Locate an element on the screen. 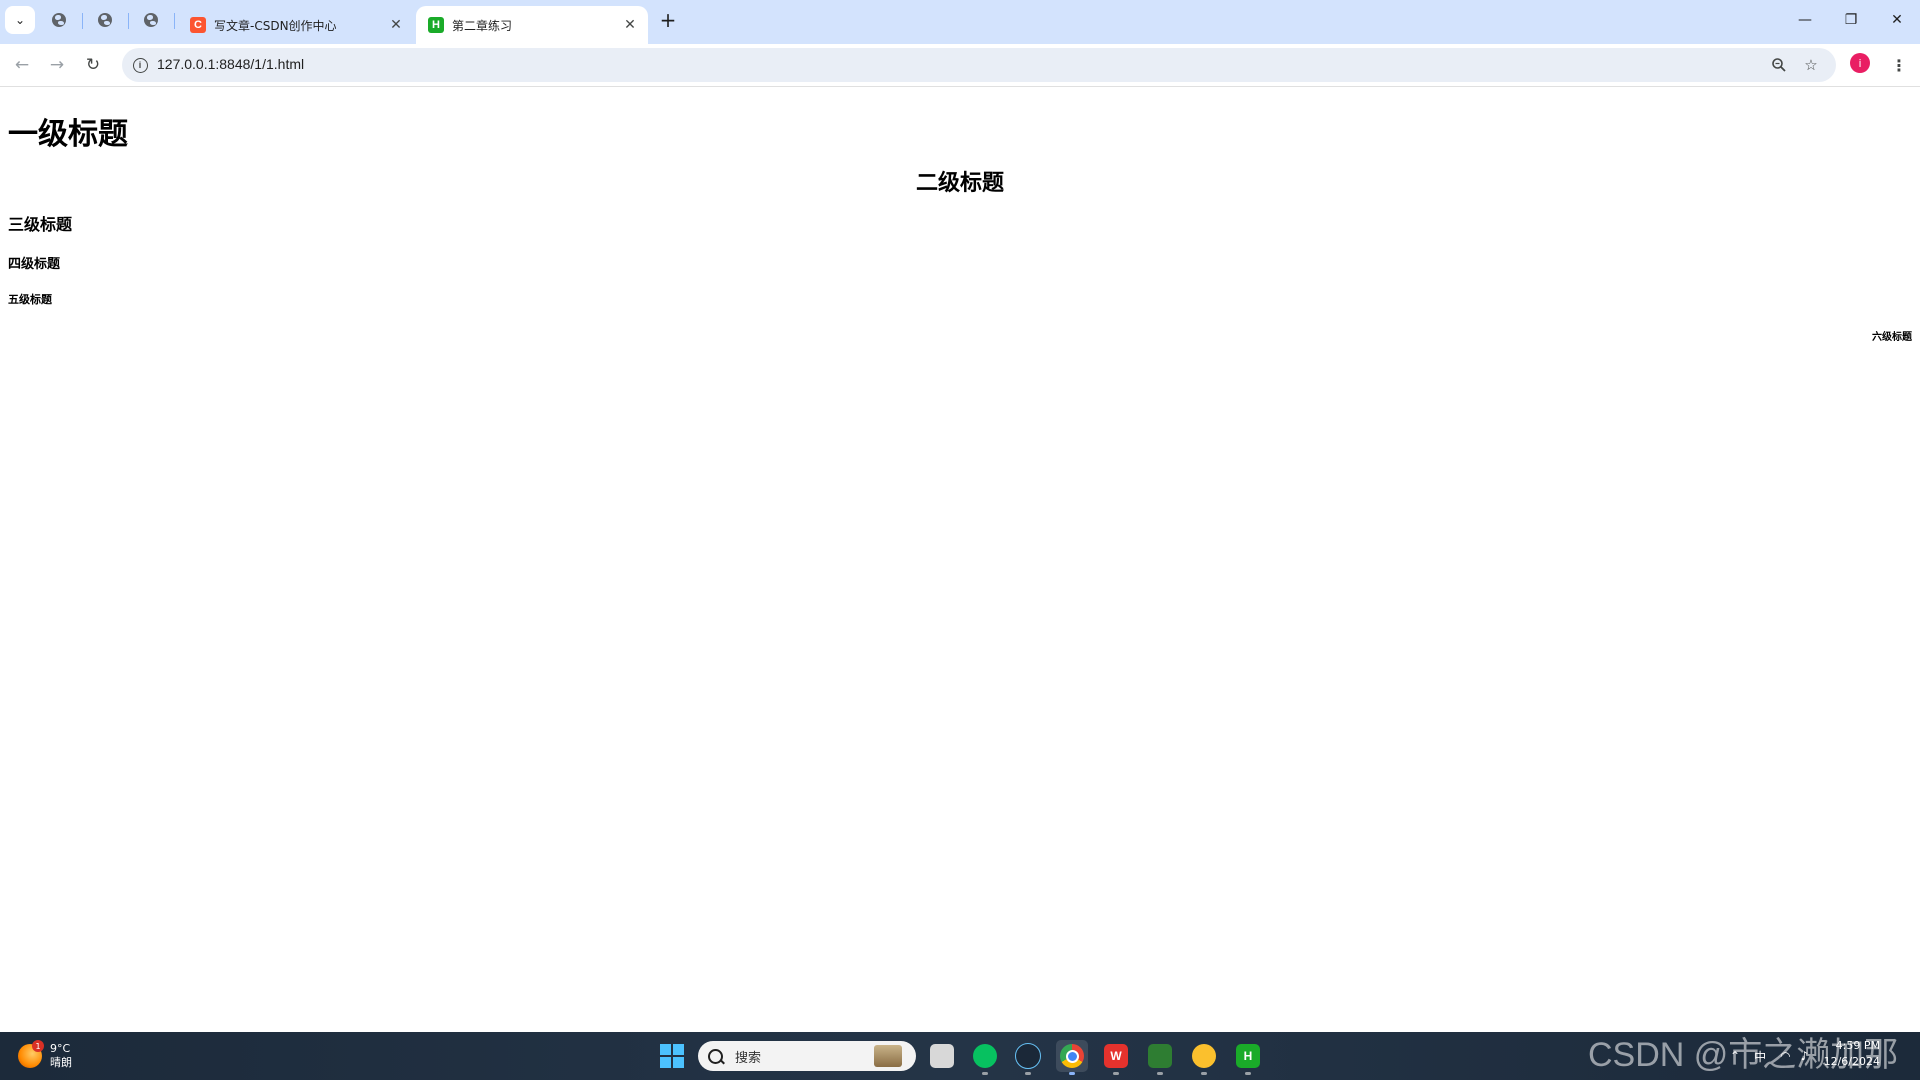 Image resolution: width=1920 pixels, height=1080 pixels. file-explorer-icon is located at coordinates (942, 1056).